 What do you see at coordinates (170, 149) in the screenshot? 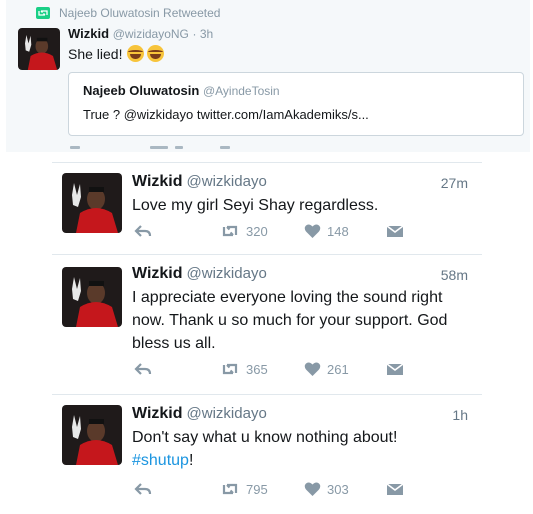
I see `cropped-action-bar` at bounding box center [170, 149].